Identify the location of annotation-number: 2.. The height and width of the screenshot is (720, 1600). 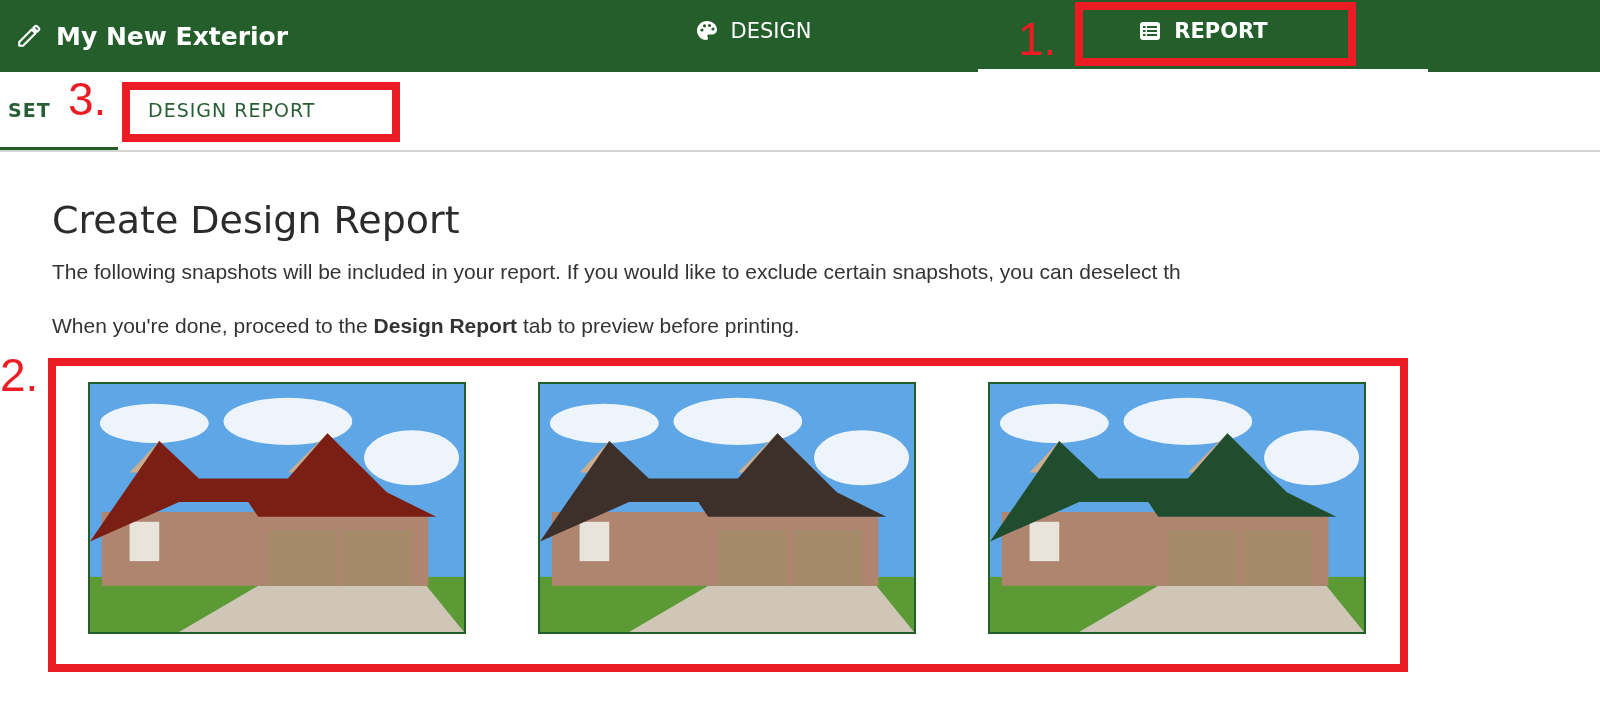
(19, 375).